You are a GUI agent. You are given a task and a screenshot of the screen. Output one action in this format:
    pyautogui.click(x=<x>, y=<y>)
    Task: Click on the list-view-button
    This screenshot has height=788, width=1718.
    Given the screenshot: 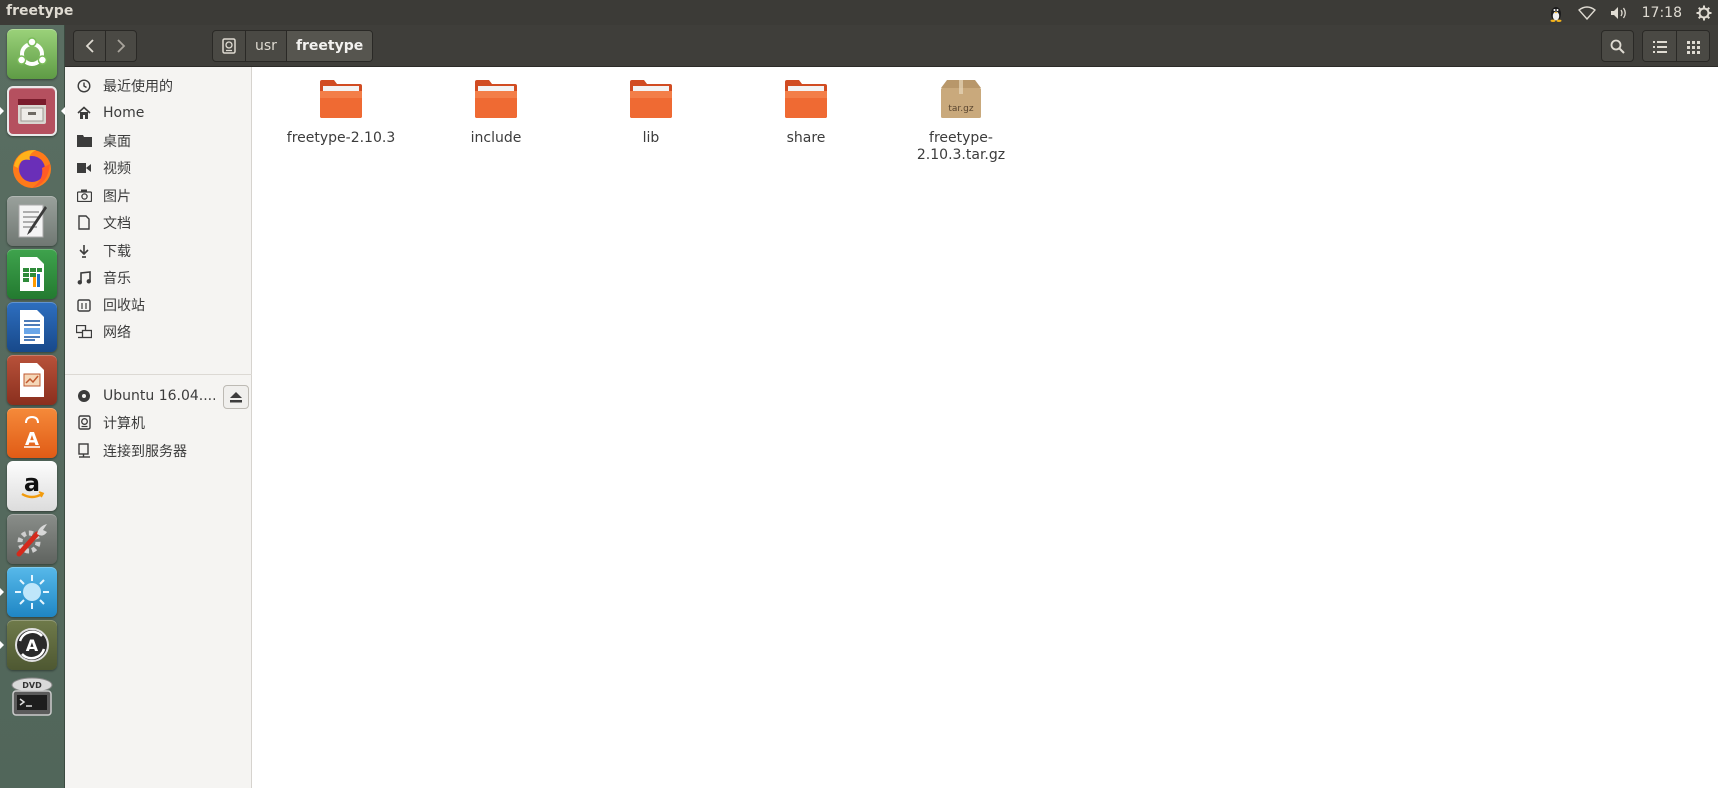 What is the action you would take?
    pyautogui.click(x=1659, y=46)
    